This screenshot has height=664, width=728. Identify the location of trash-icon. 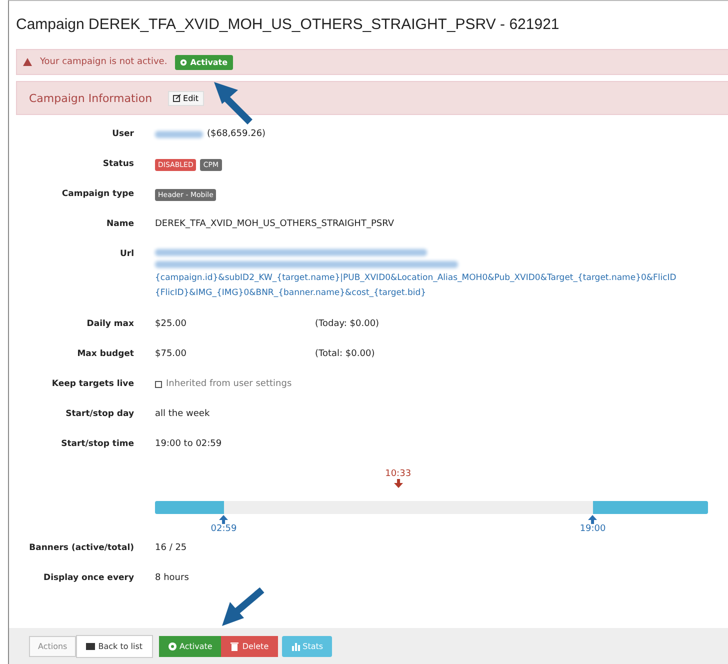
(235, 646).